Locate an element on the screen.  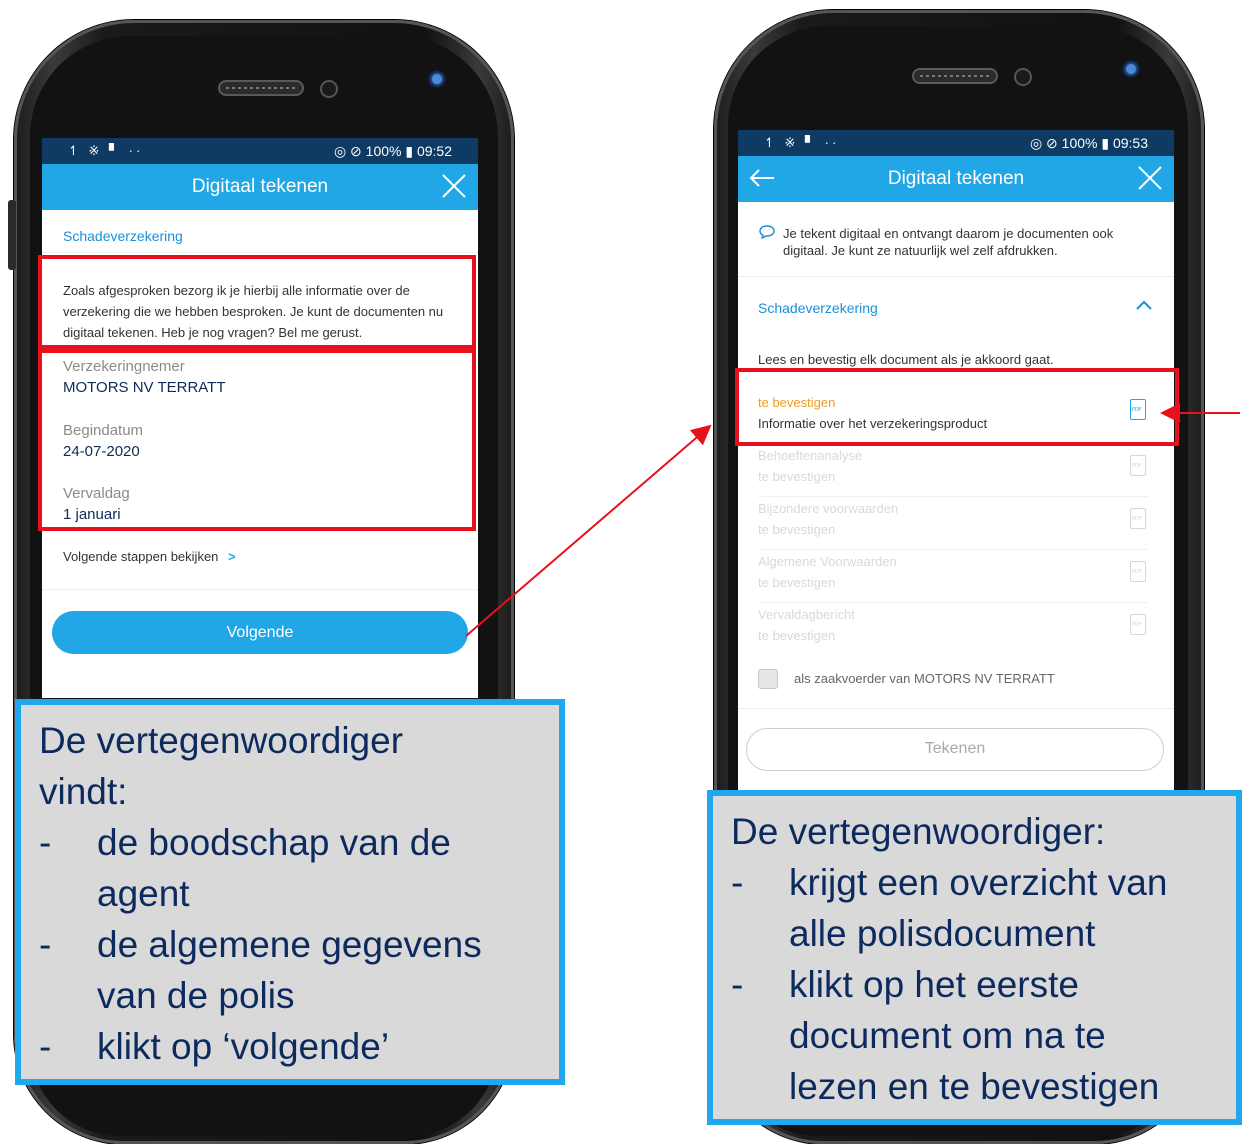
signer-checkbox-label: als zaakvoerder van MOTORS NV TERRATT is located at coordinates (924, 678).